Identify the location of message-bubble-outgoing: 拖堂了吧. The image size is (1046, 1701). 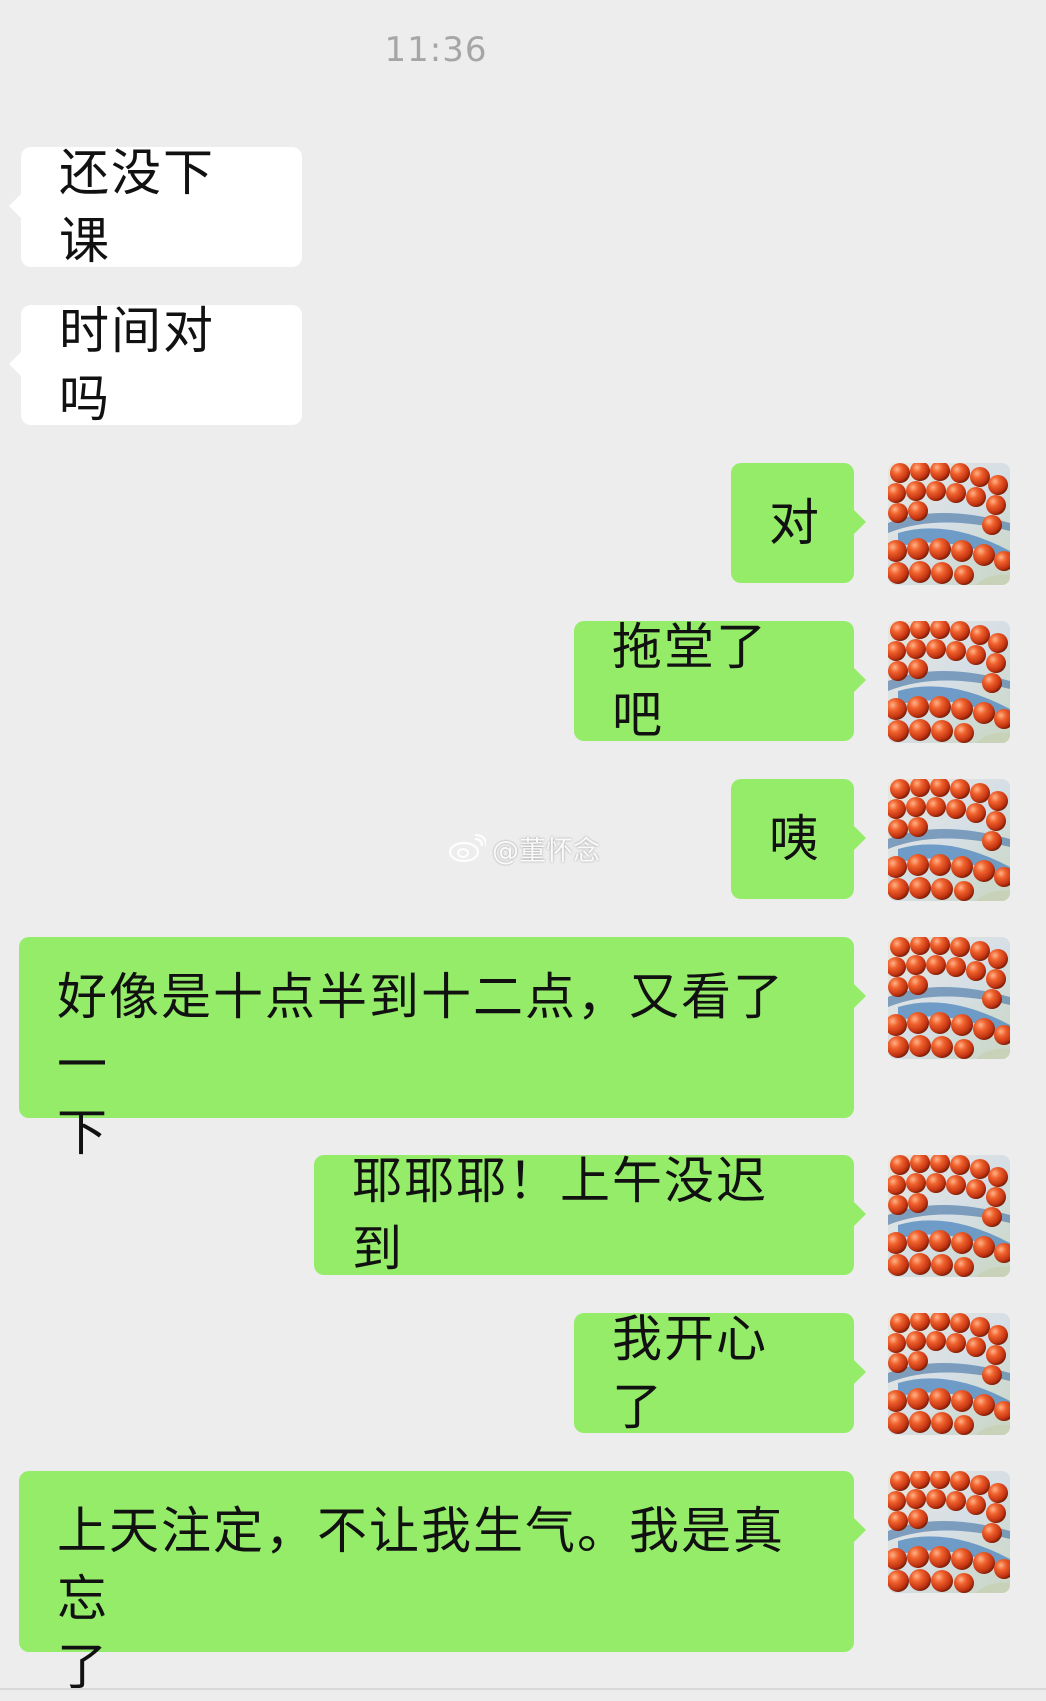
(720, 681).